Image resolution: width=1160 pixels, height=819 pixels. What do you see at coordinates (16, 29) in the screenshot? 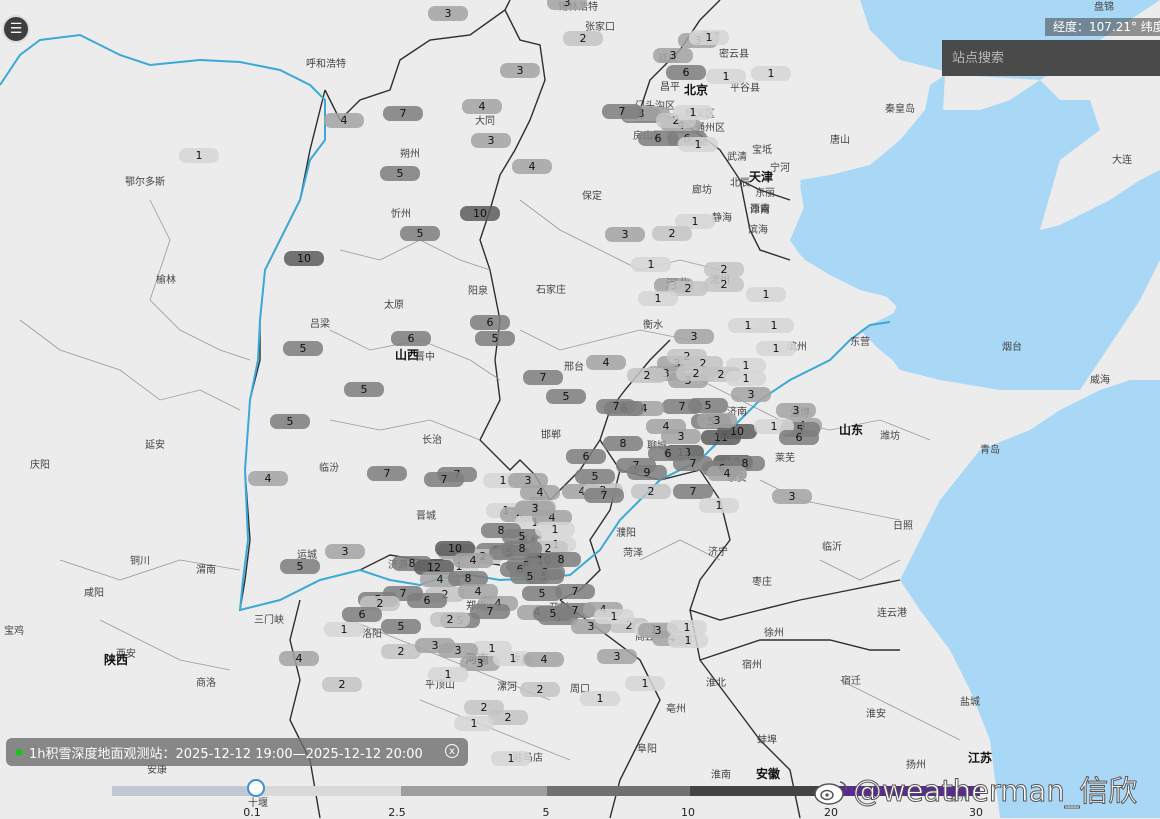
I see `menu-button: ☰` at bounding box center [16, 29].